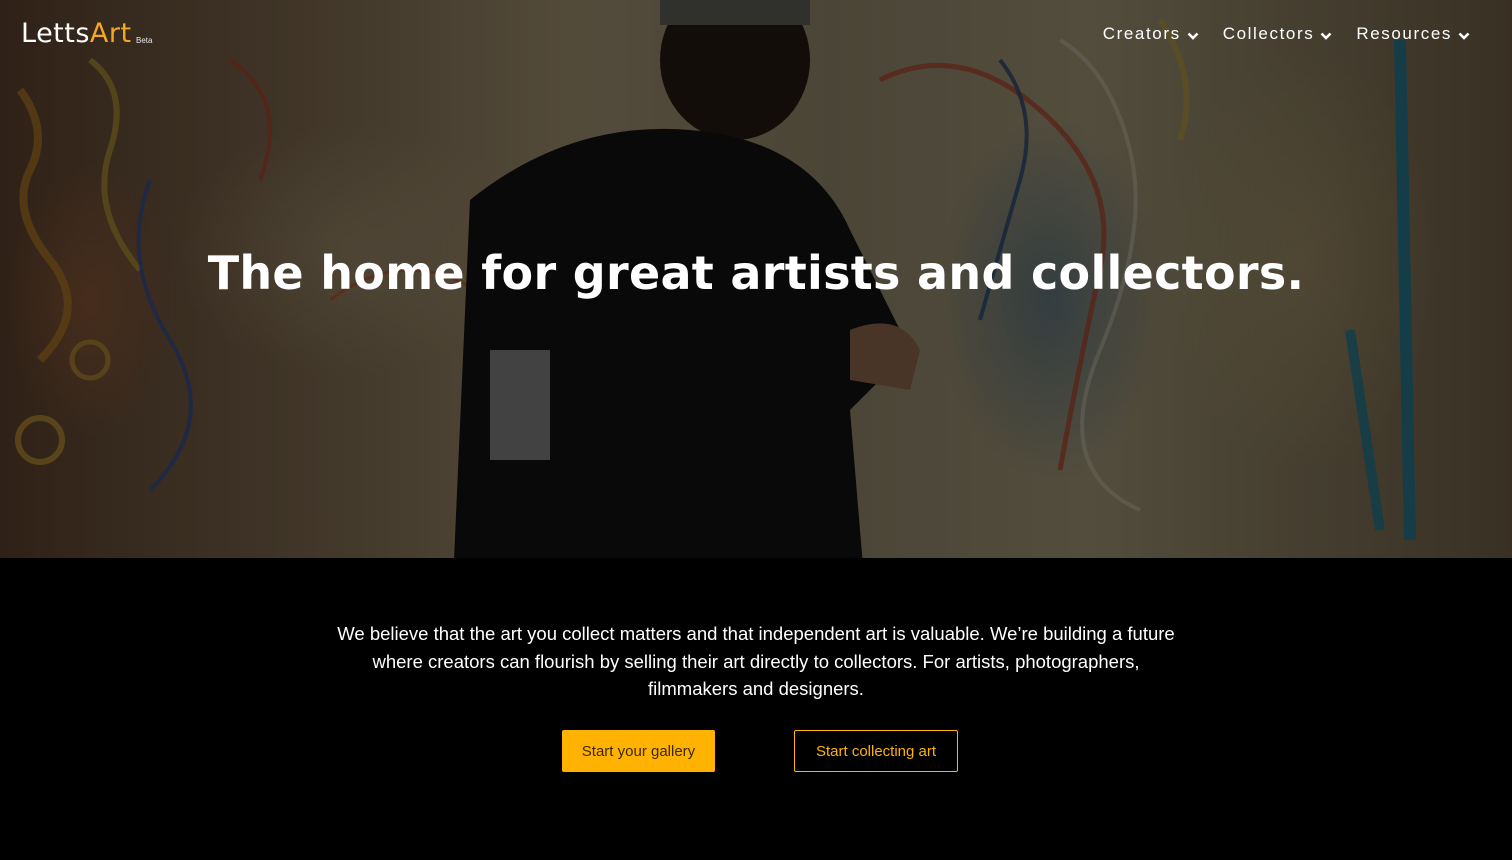 The height and width of the screenshot is (860, 1512). I want to click on logo-text-letts: Letts, so click(55, 33).